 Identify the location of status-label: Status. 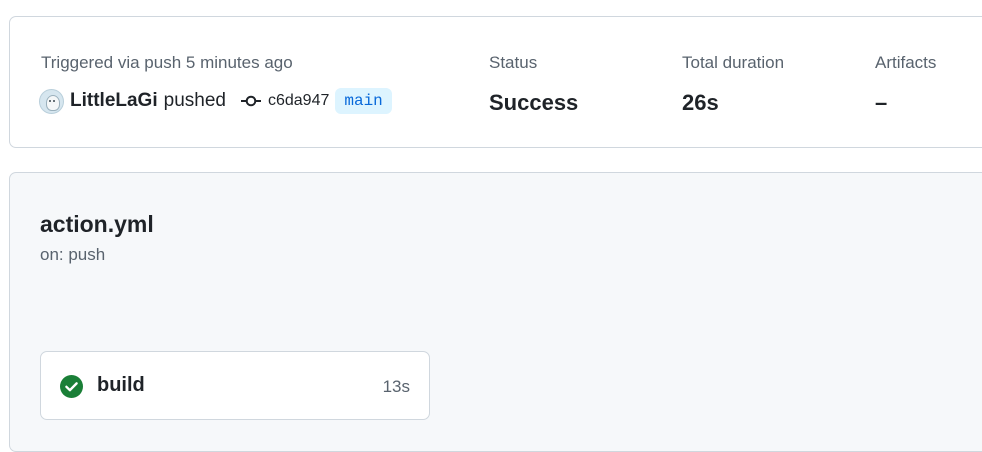
(513, 62).